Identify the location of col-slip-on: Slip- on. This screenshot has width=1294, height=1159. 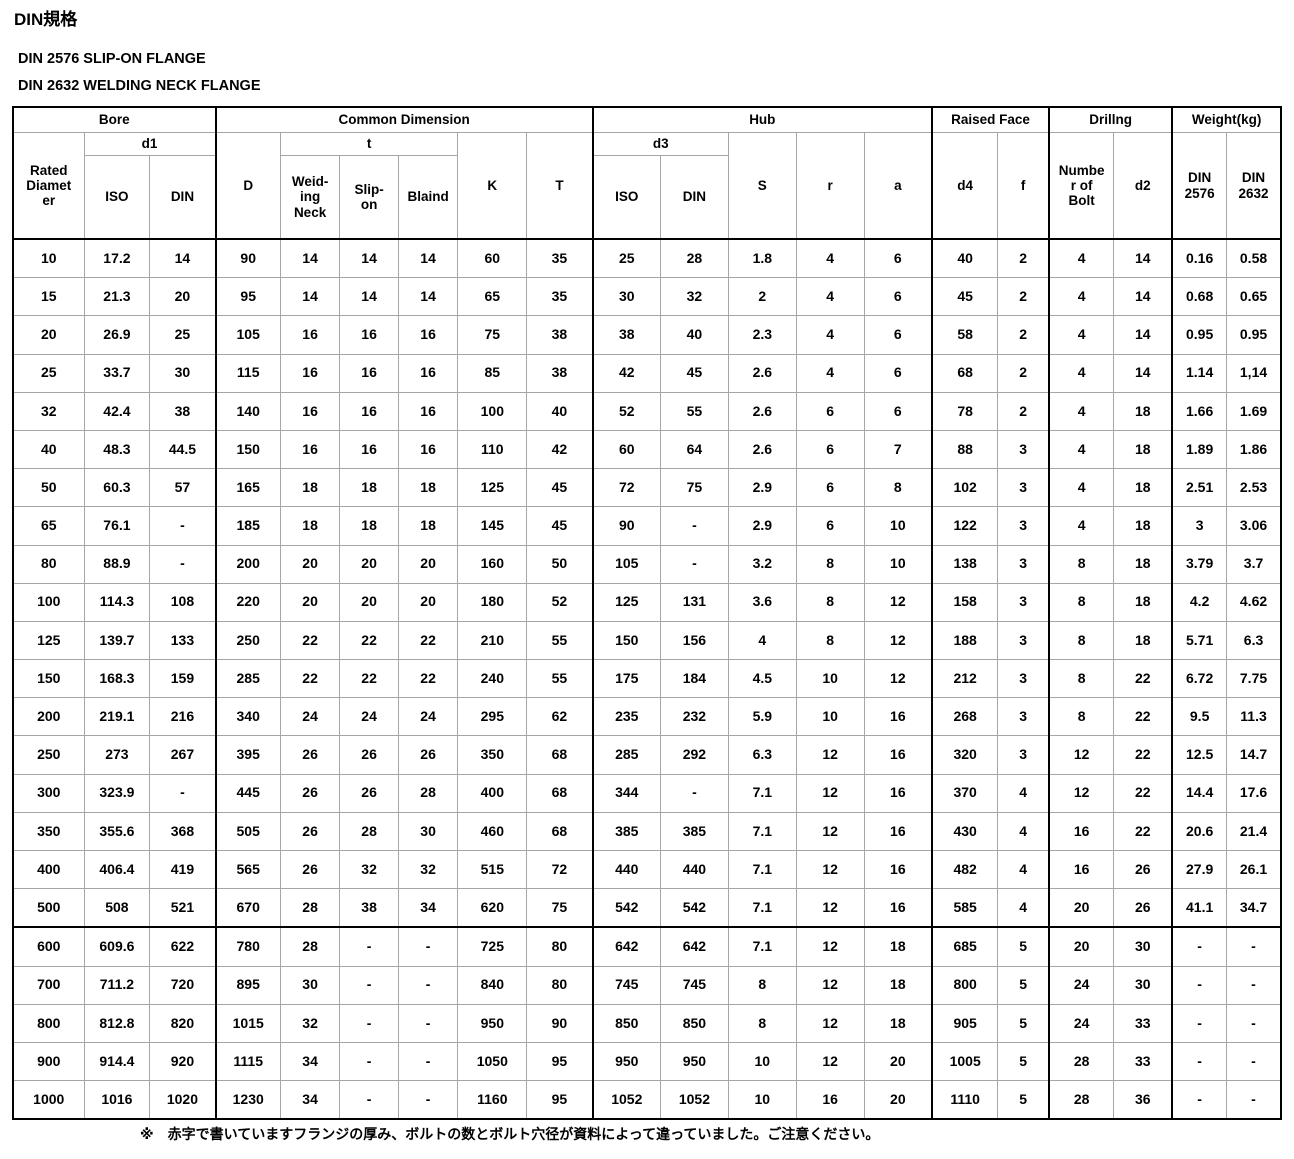
(369, 197).